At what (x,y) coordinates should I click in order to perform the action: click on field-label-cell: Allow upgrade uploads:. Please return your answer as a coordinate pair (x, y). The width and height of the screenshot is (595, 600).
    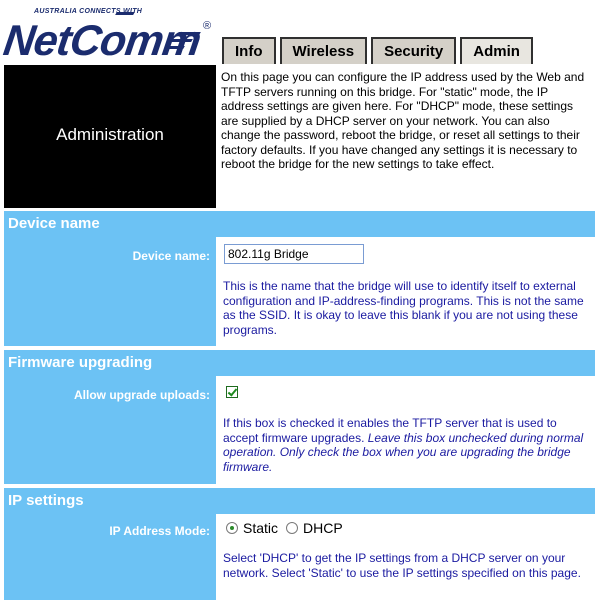
    Looking at the image, I should click on (110, 430).